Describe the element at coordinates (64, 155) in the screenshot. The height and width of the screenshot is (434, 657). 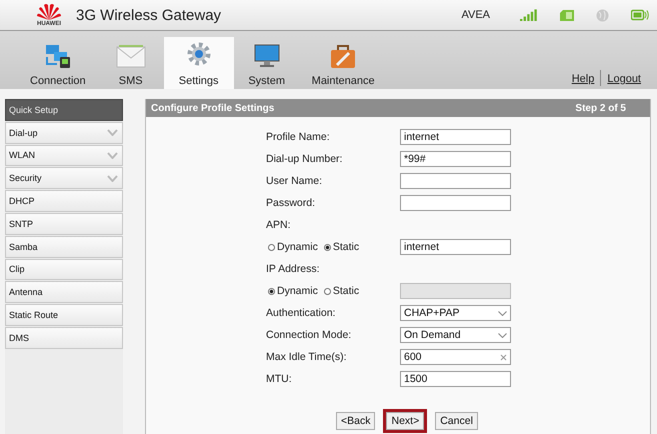
I see `sidebar-item: WLAN` at that location.